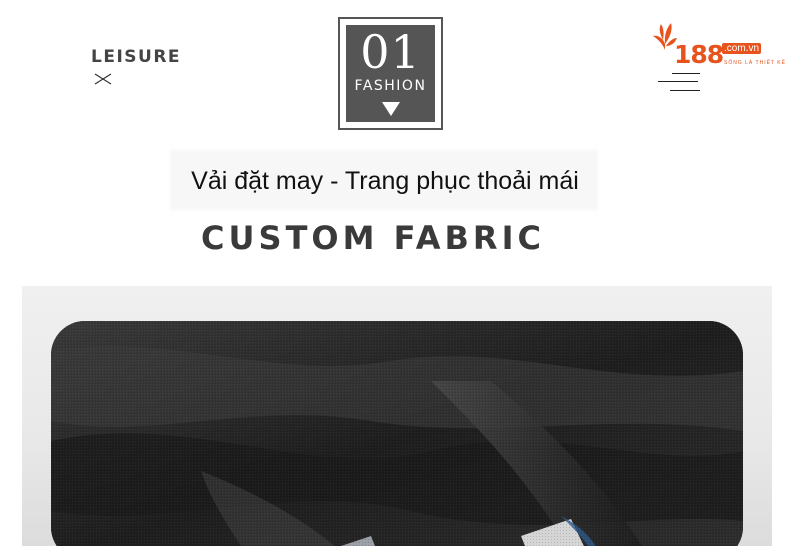  Describe the element at coordinates (742, 48) in the screenshot. I see `logo-domain: .com.vn` at that location.